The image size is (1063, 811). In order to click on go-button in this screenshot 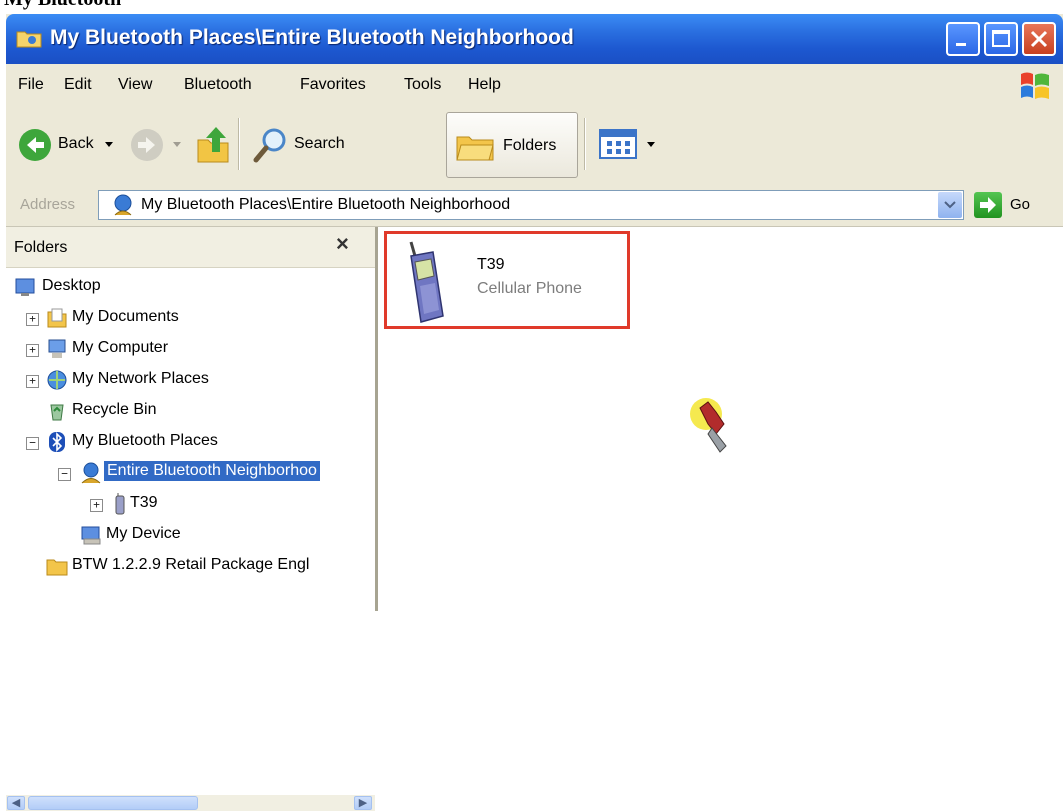, I will do `click(988, 205)`.